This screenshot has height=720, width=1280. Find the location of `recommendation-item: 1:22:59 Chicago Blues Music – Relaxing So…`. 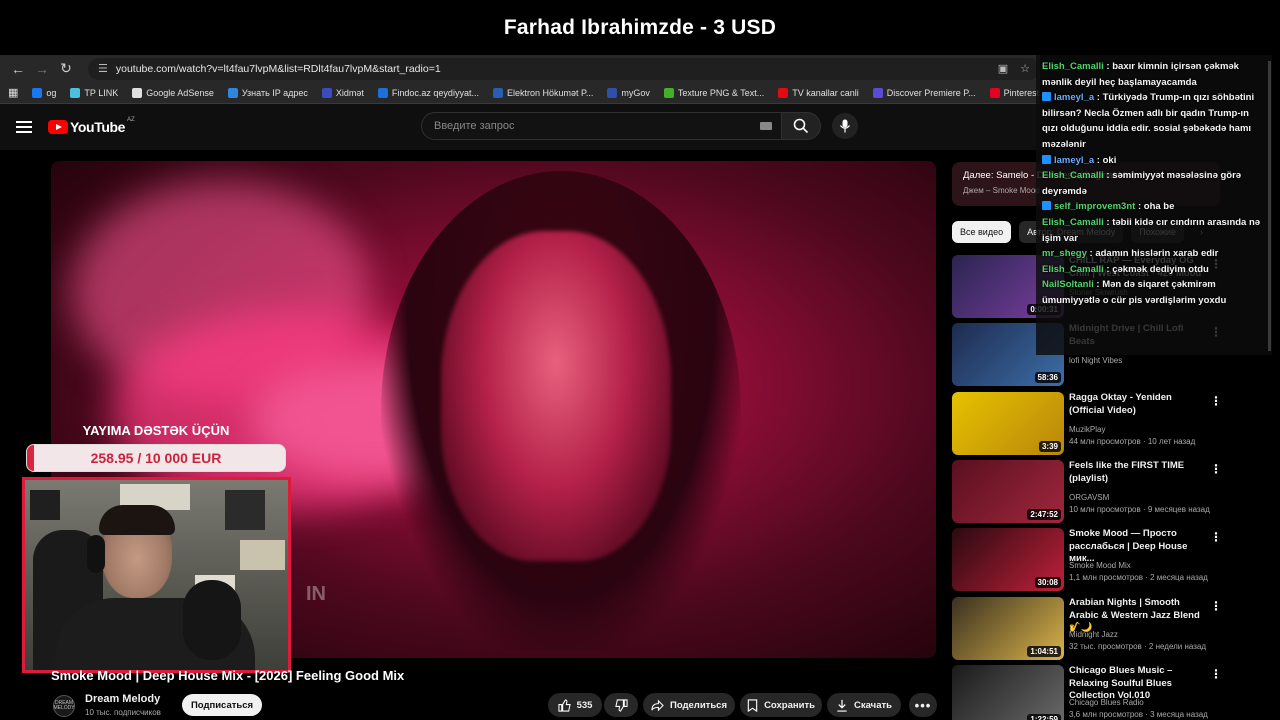

recommendation-item: 1:22:59 Chicago Blues Music – Relaxing So… is located at coordinates (1116, 692).